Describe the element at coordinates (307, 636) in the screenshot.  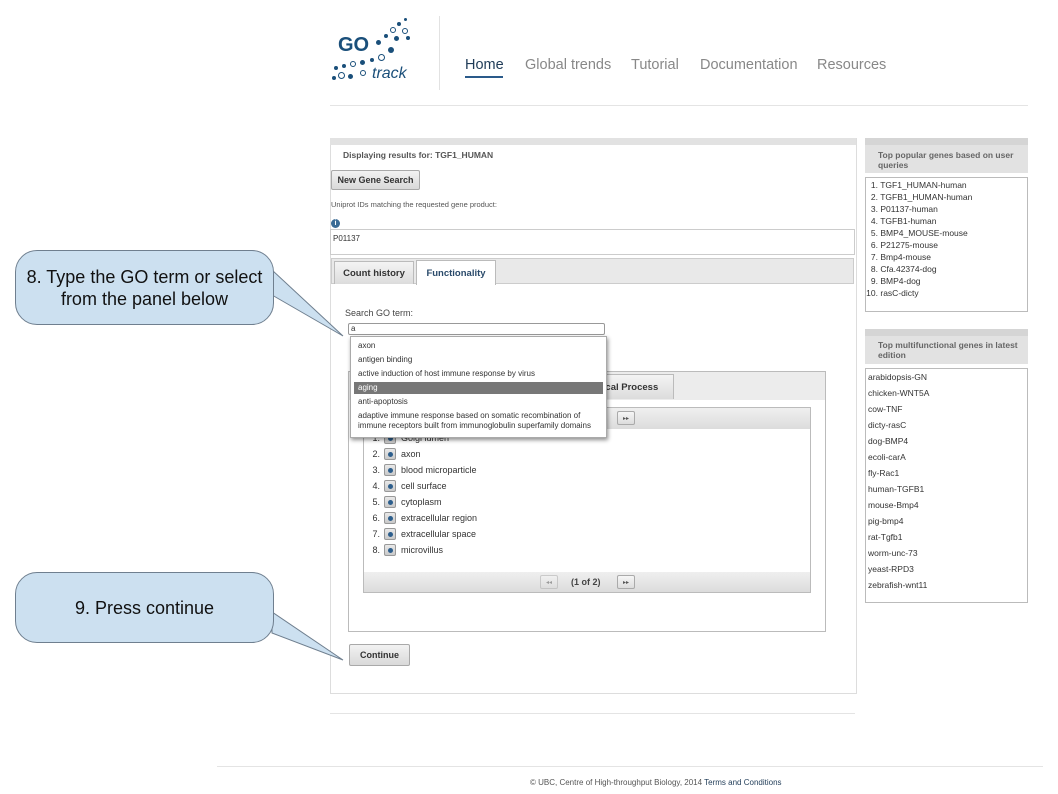
I see `callout-step9-pointer` at that location.